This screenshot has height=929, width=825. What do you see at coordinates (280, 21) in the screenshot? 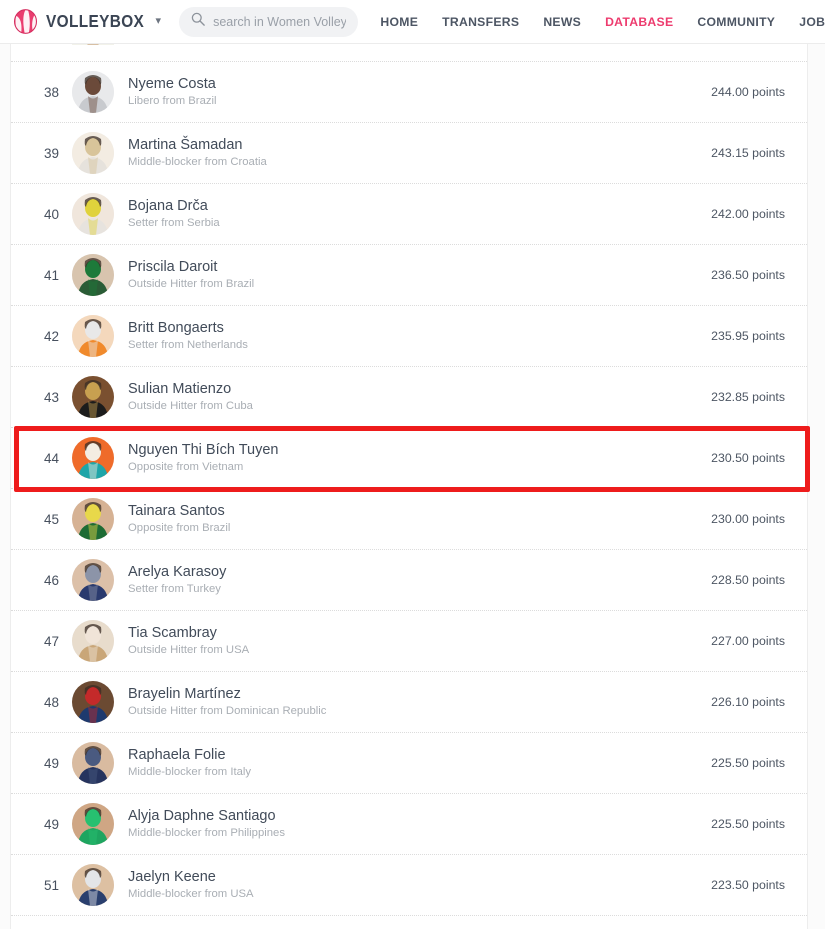
I see `search-input` at bounding box center [280, 21].